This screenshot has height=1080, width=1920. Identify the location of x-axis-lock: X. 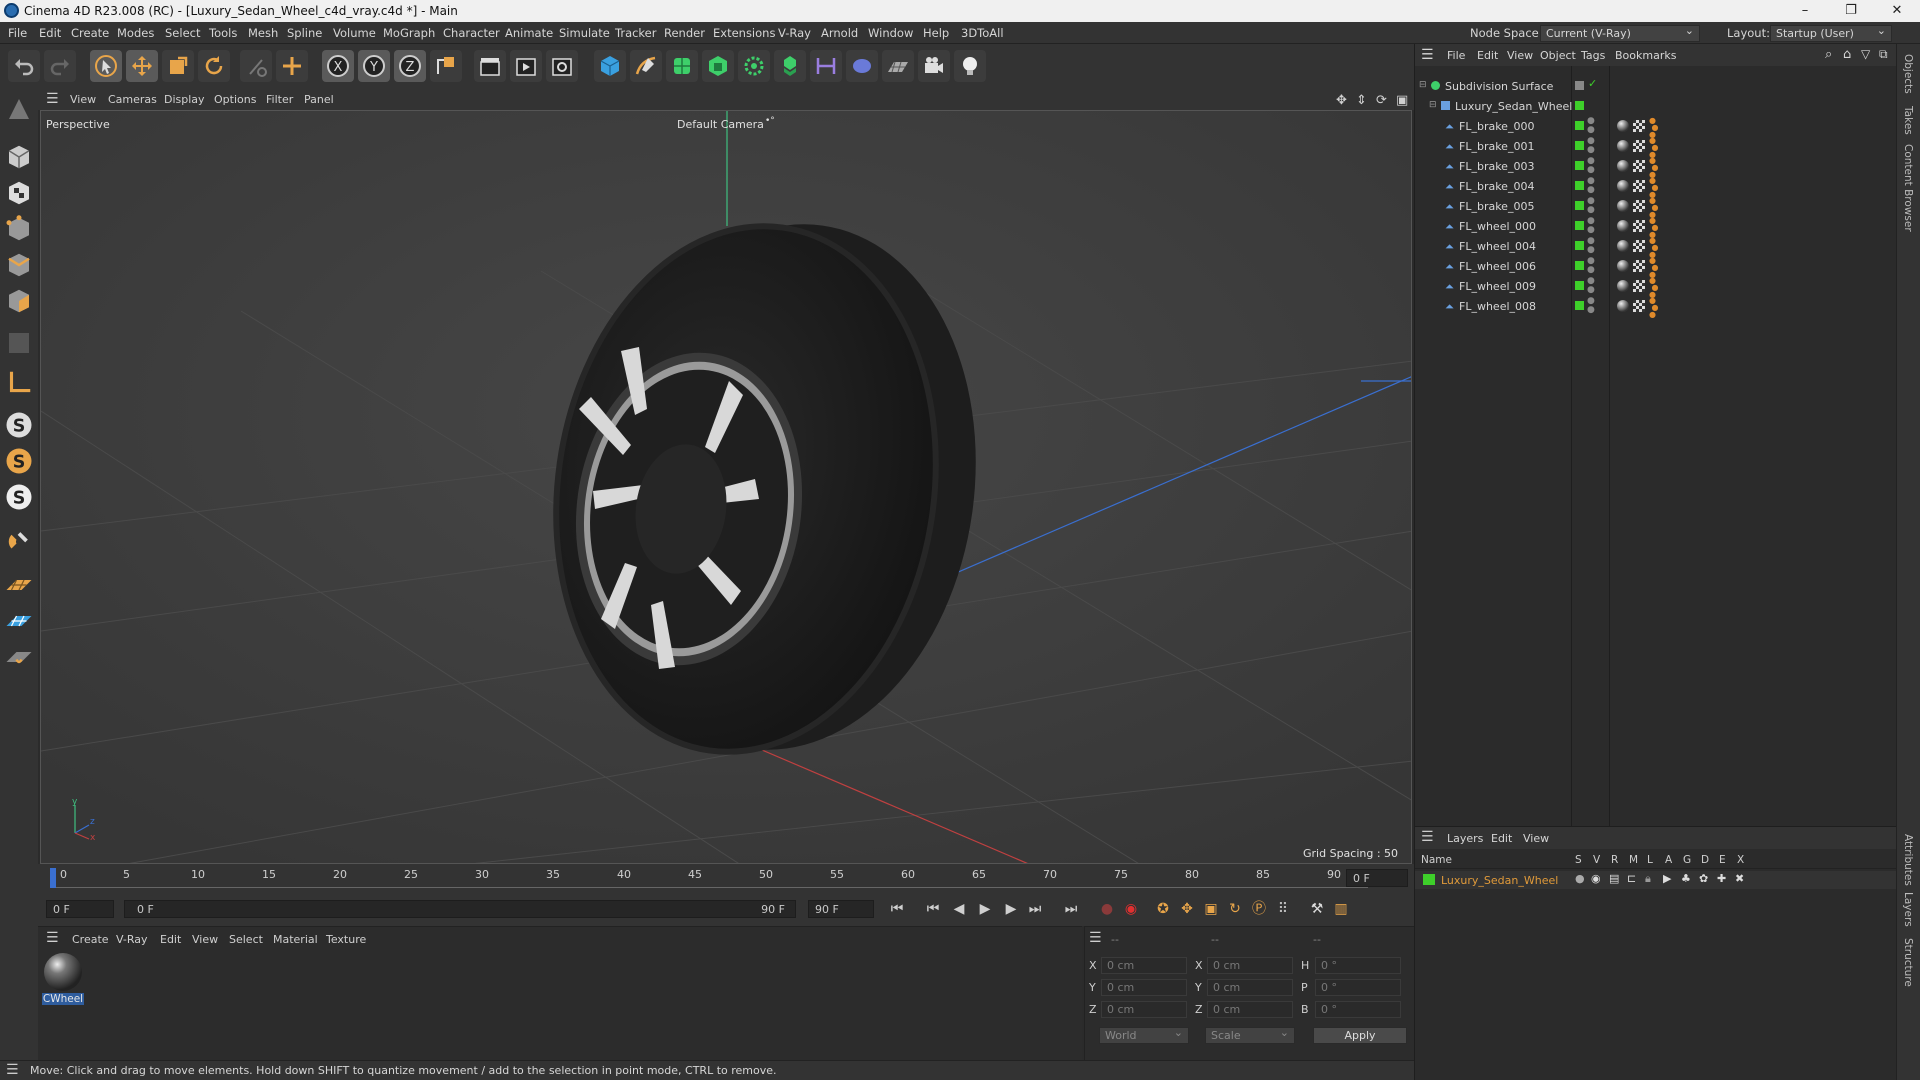
(338, 66).